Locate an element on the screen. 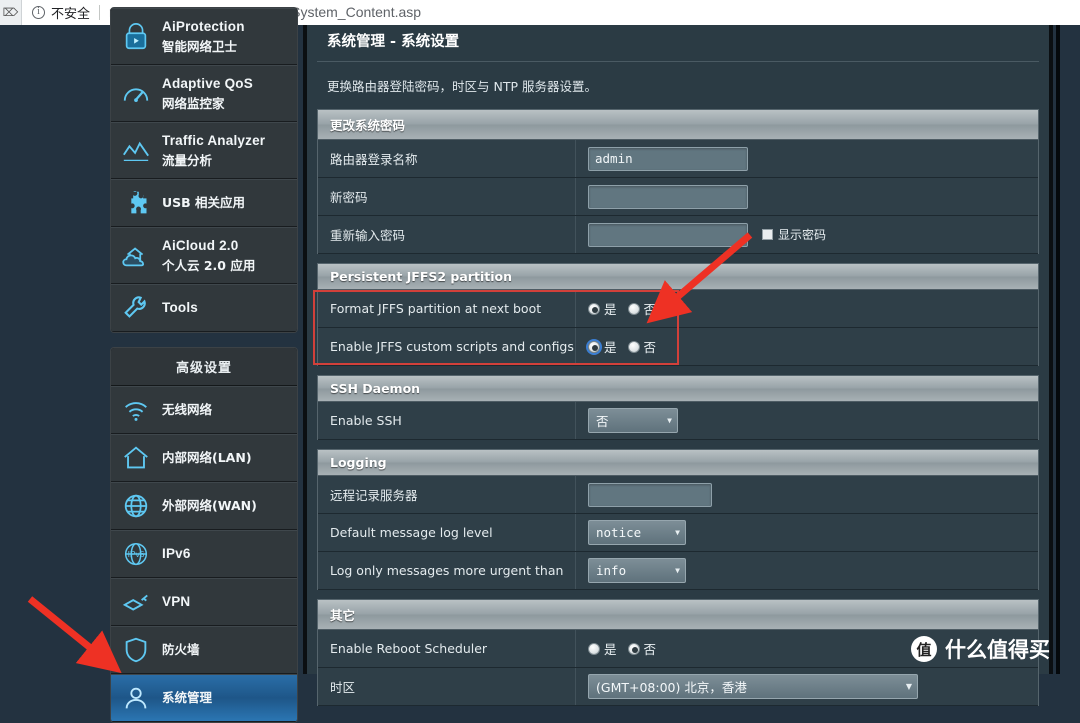 The height and width of the screenshot is (723, 1080). section-heading: SSH Daemon is located at coordinates (678, 389).